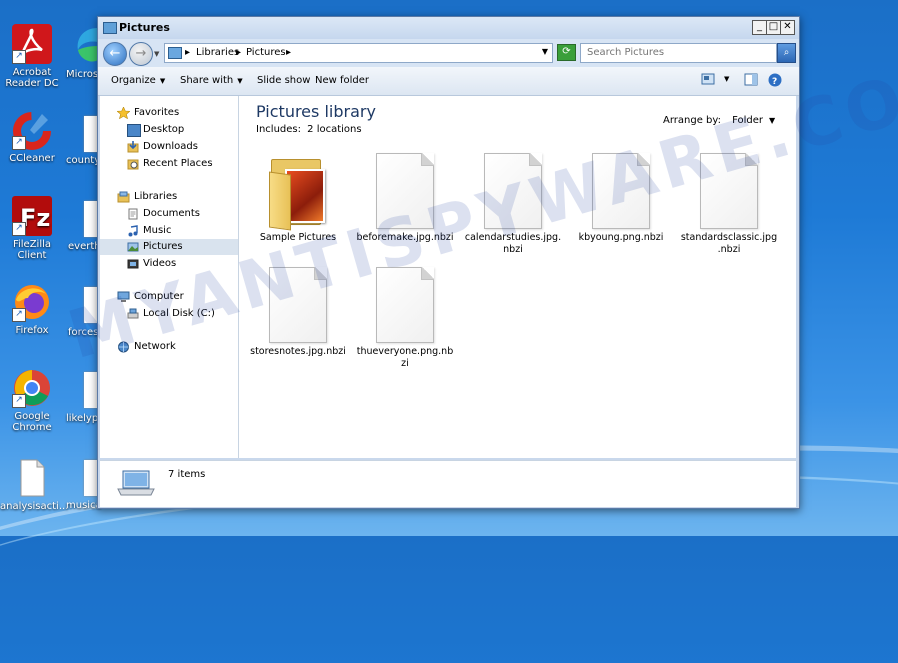 The height and width of the screenshot is (663, 898). I want to click on nav-item-desktop: Desktop, so click(169, 130).